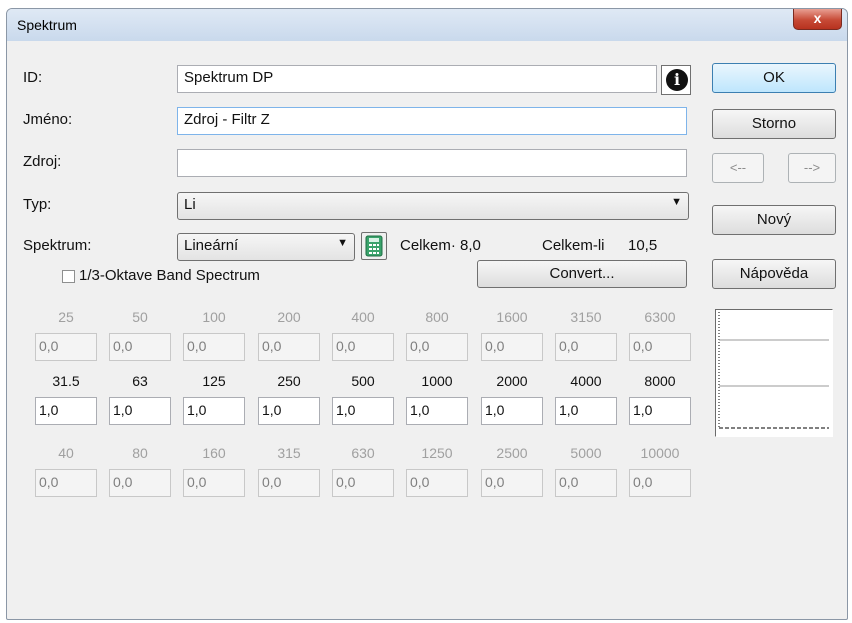  I want to click on source-label: Zdroj:, so click(42, 161).